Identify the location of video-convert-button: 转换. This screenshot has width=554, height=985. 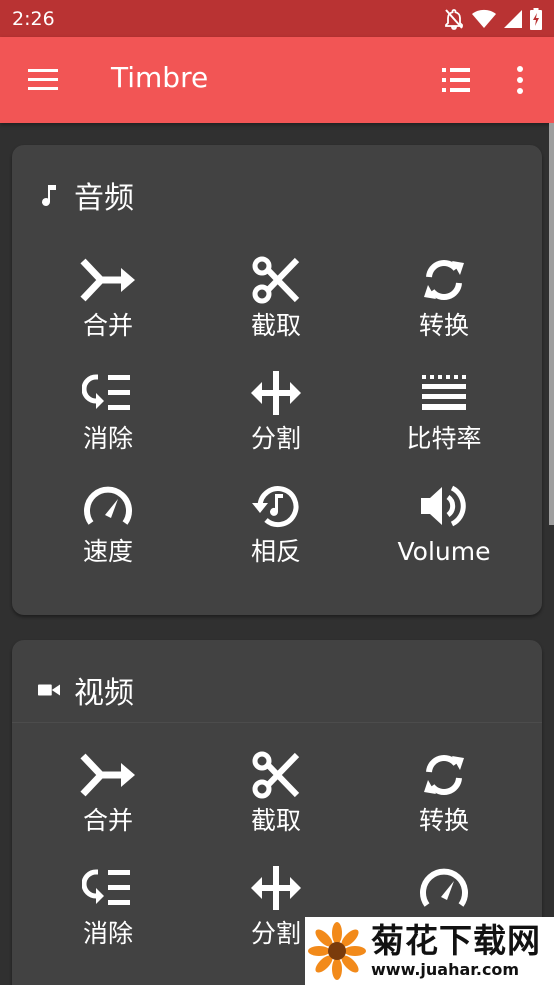
(444, 801).